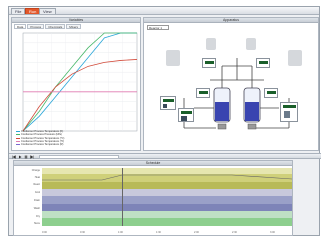 The height and width of the screenshot is (240, 328). What do you see at coordinates (37, 223) in the screenshot?
I see `lane-label: Store` at bounding box center [37, 223].